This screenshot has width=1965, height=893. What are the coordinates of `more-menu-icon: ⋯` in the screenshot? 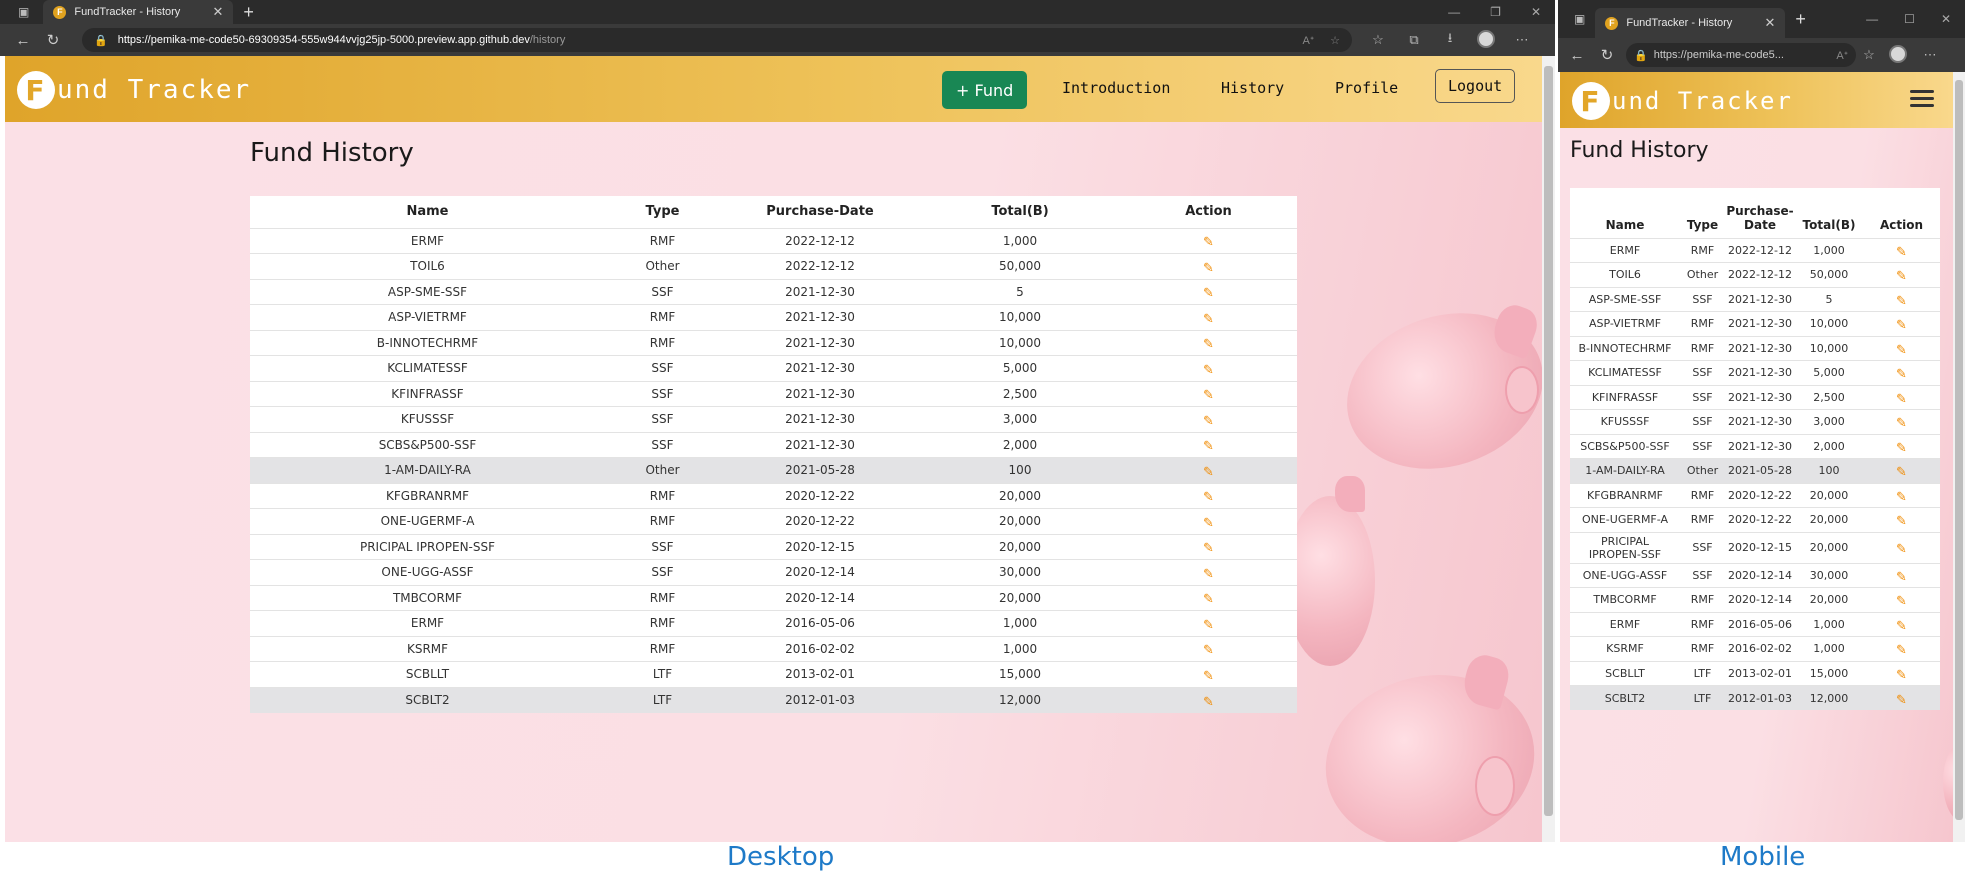 It's located at (1522, 40).